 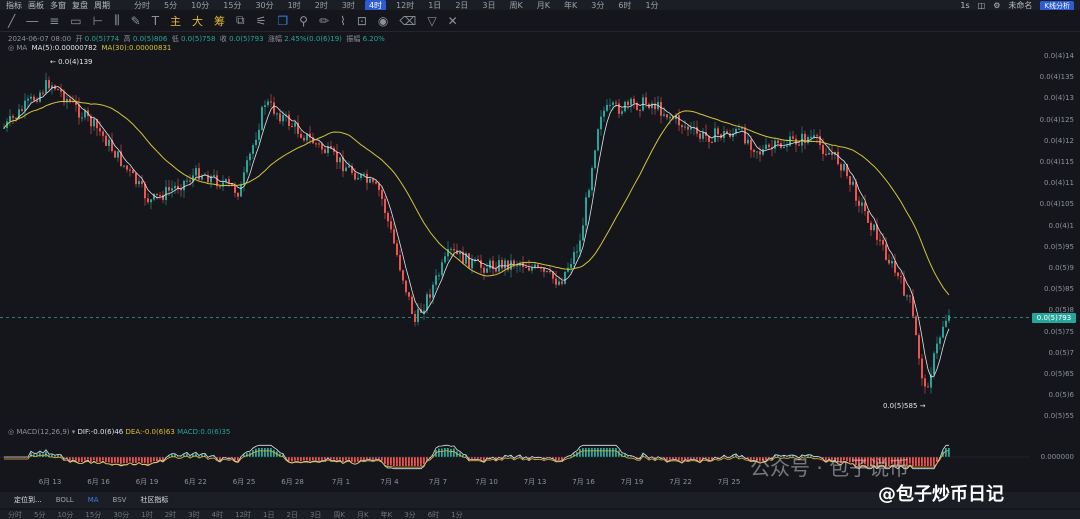 I want to click on timeframe-9: 12时, so click(x=405, y=5).